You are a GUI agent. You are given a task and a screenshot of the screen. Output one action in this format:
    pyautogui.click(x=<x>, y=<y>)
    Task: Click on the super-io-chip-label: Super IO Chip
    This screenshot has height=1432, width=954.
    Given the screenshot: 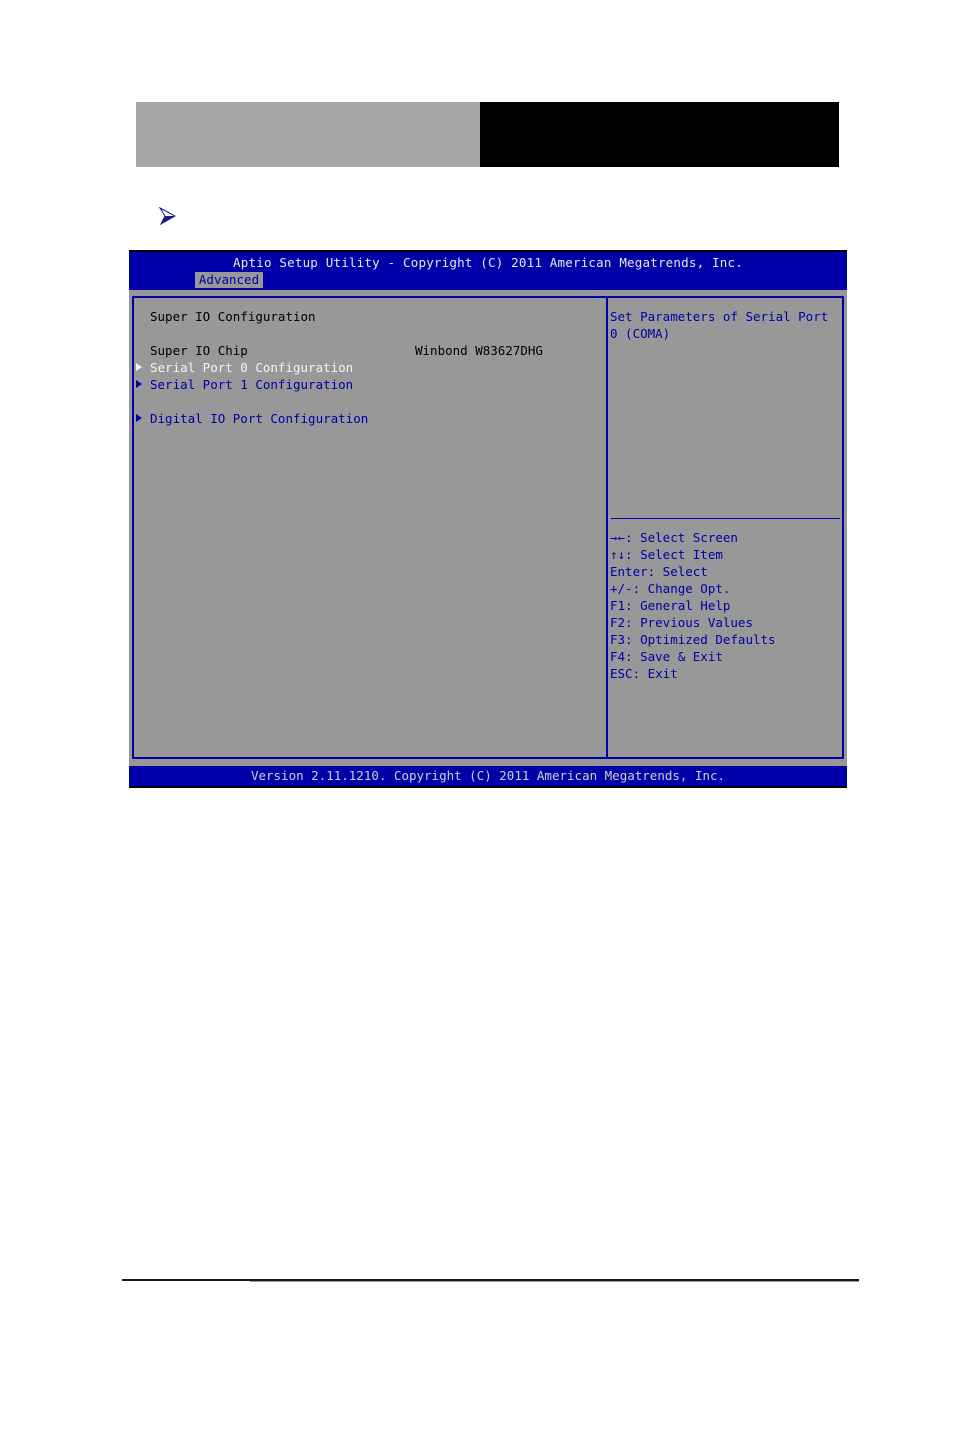 What is the action you would take?
    pyautogui.click(x=199, y=350)
    